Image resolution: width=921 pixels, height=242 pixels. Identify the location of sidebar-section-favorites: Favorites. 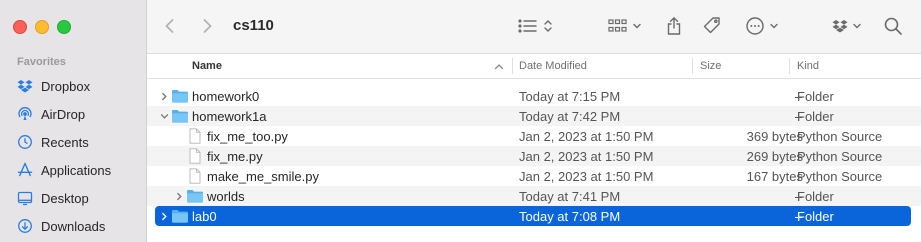
(41, 62).